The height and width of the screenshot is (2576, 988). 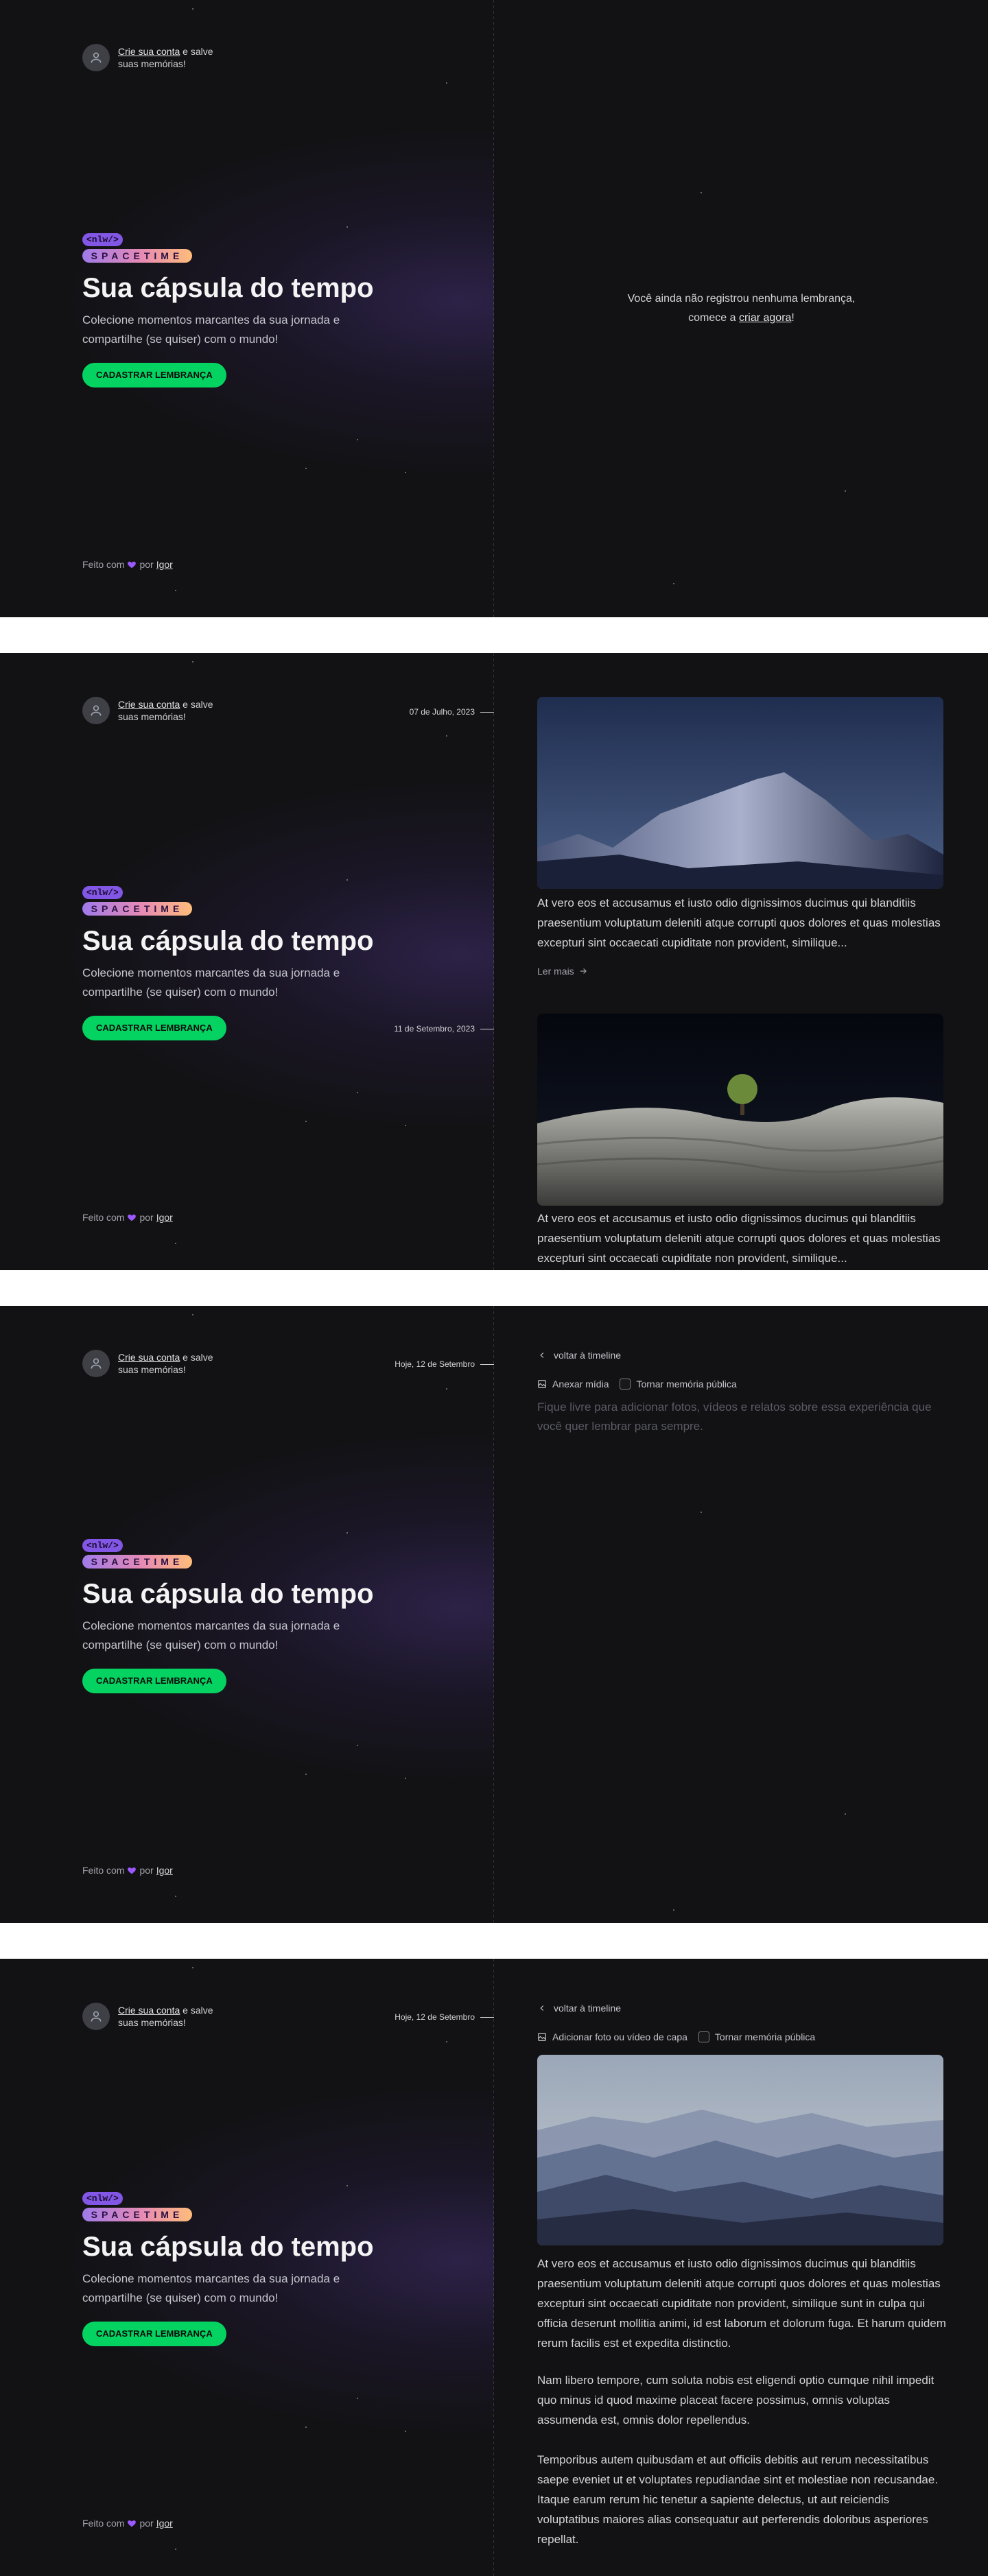 What do you see at coordinates (442, 712) in the screenshot?
I see `memory-date: 07 de Julho, 2023` at bounding box center [442, 712].